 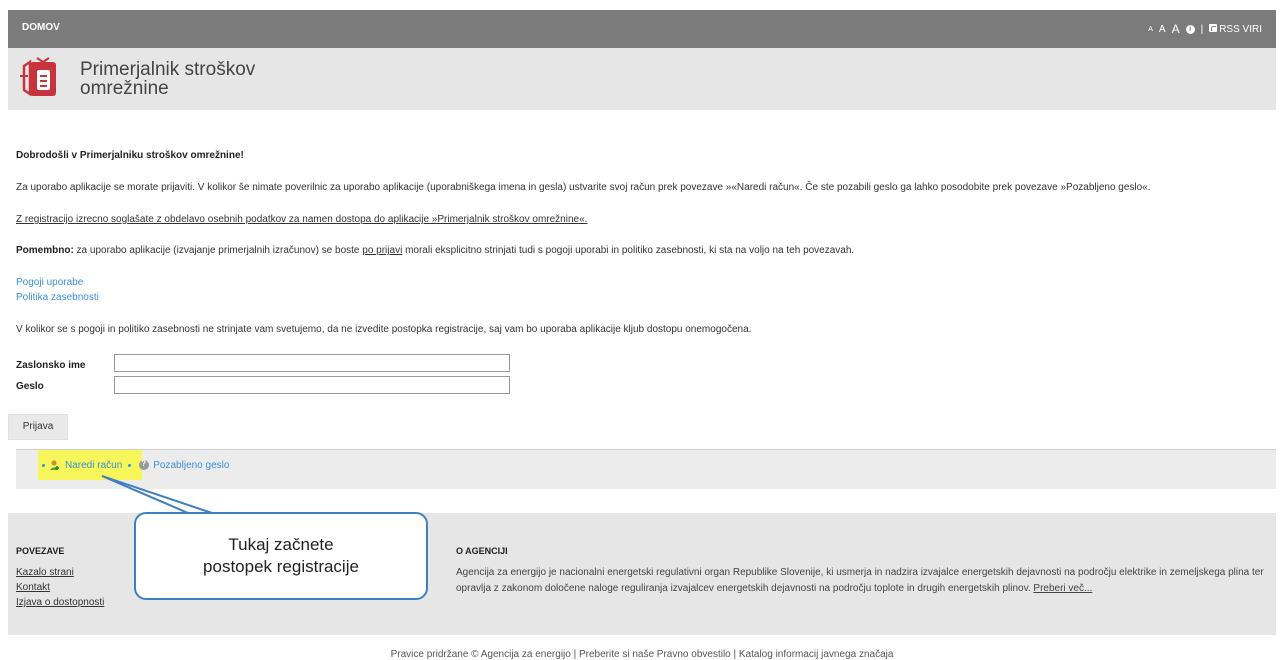 What do you see at coordinates (191, 465) in the screenshot?
I see `forgot-password-link: Pozabljeno geslo` at bounding box center [191, 465].